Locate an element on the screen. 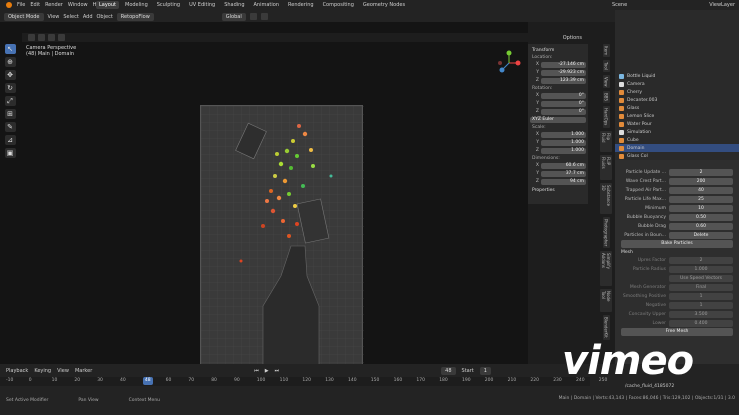 This screenshot has height=415, width=739. property-row: Negative 1 is located at coordinates (677, 305).